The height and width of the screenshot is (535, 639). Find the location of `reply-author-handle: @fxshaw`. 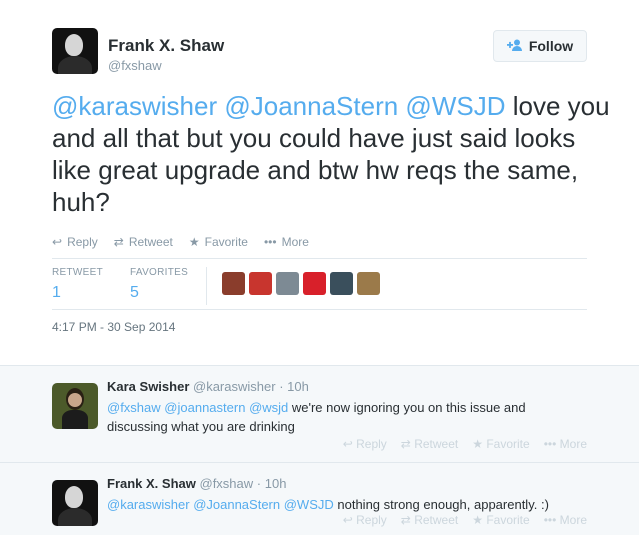

reply-author-handle: @fxshaw is located at coordinates (227, 483).